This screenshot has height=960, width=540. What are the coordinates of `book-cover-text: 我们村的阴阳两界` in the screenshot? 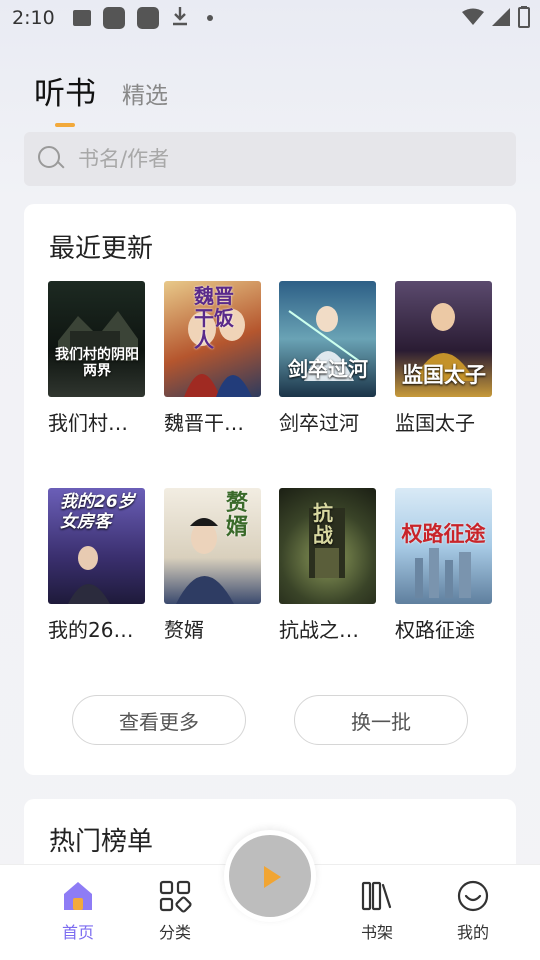 It's located at (97, 363).